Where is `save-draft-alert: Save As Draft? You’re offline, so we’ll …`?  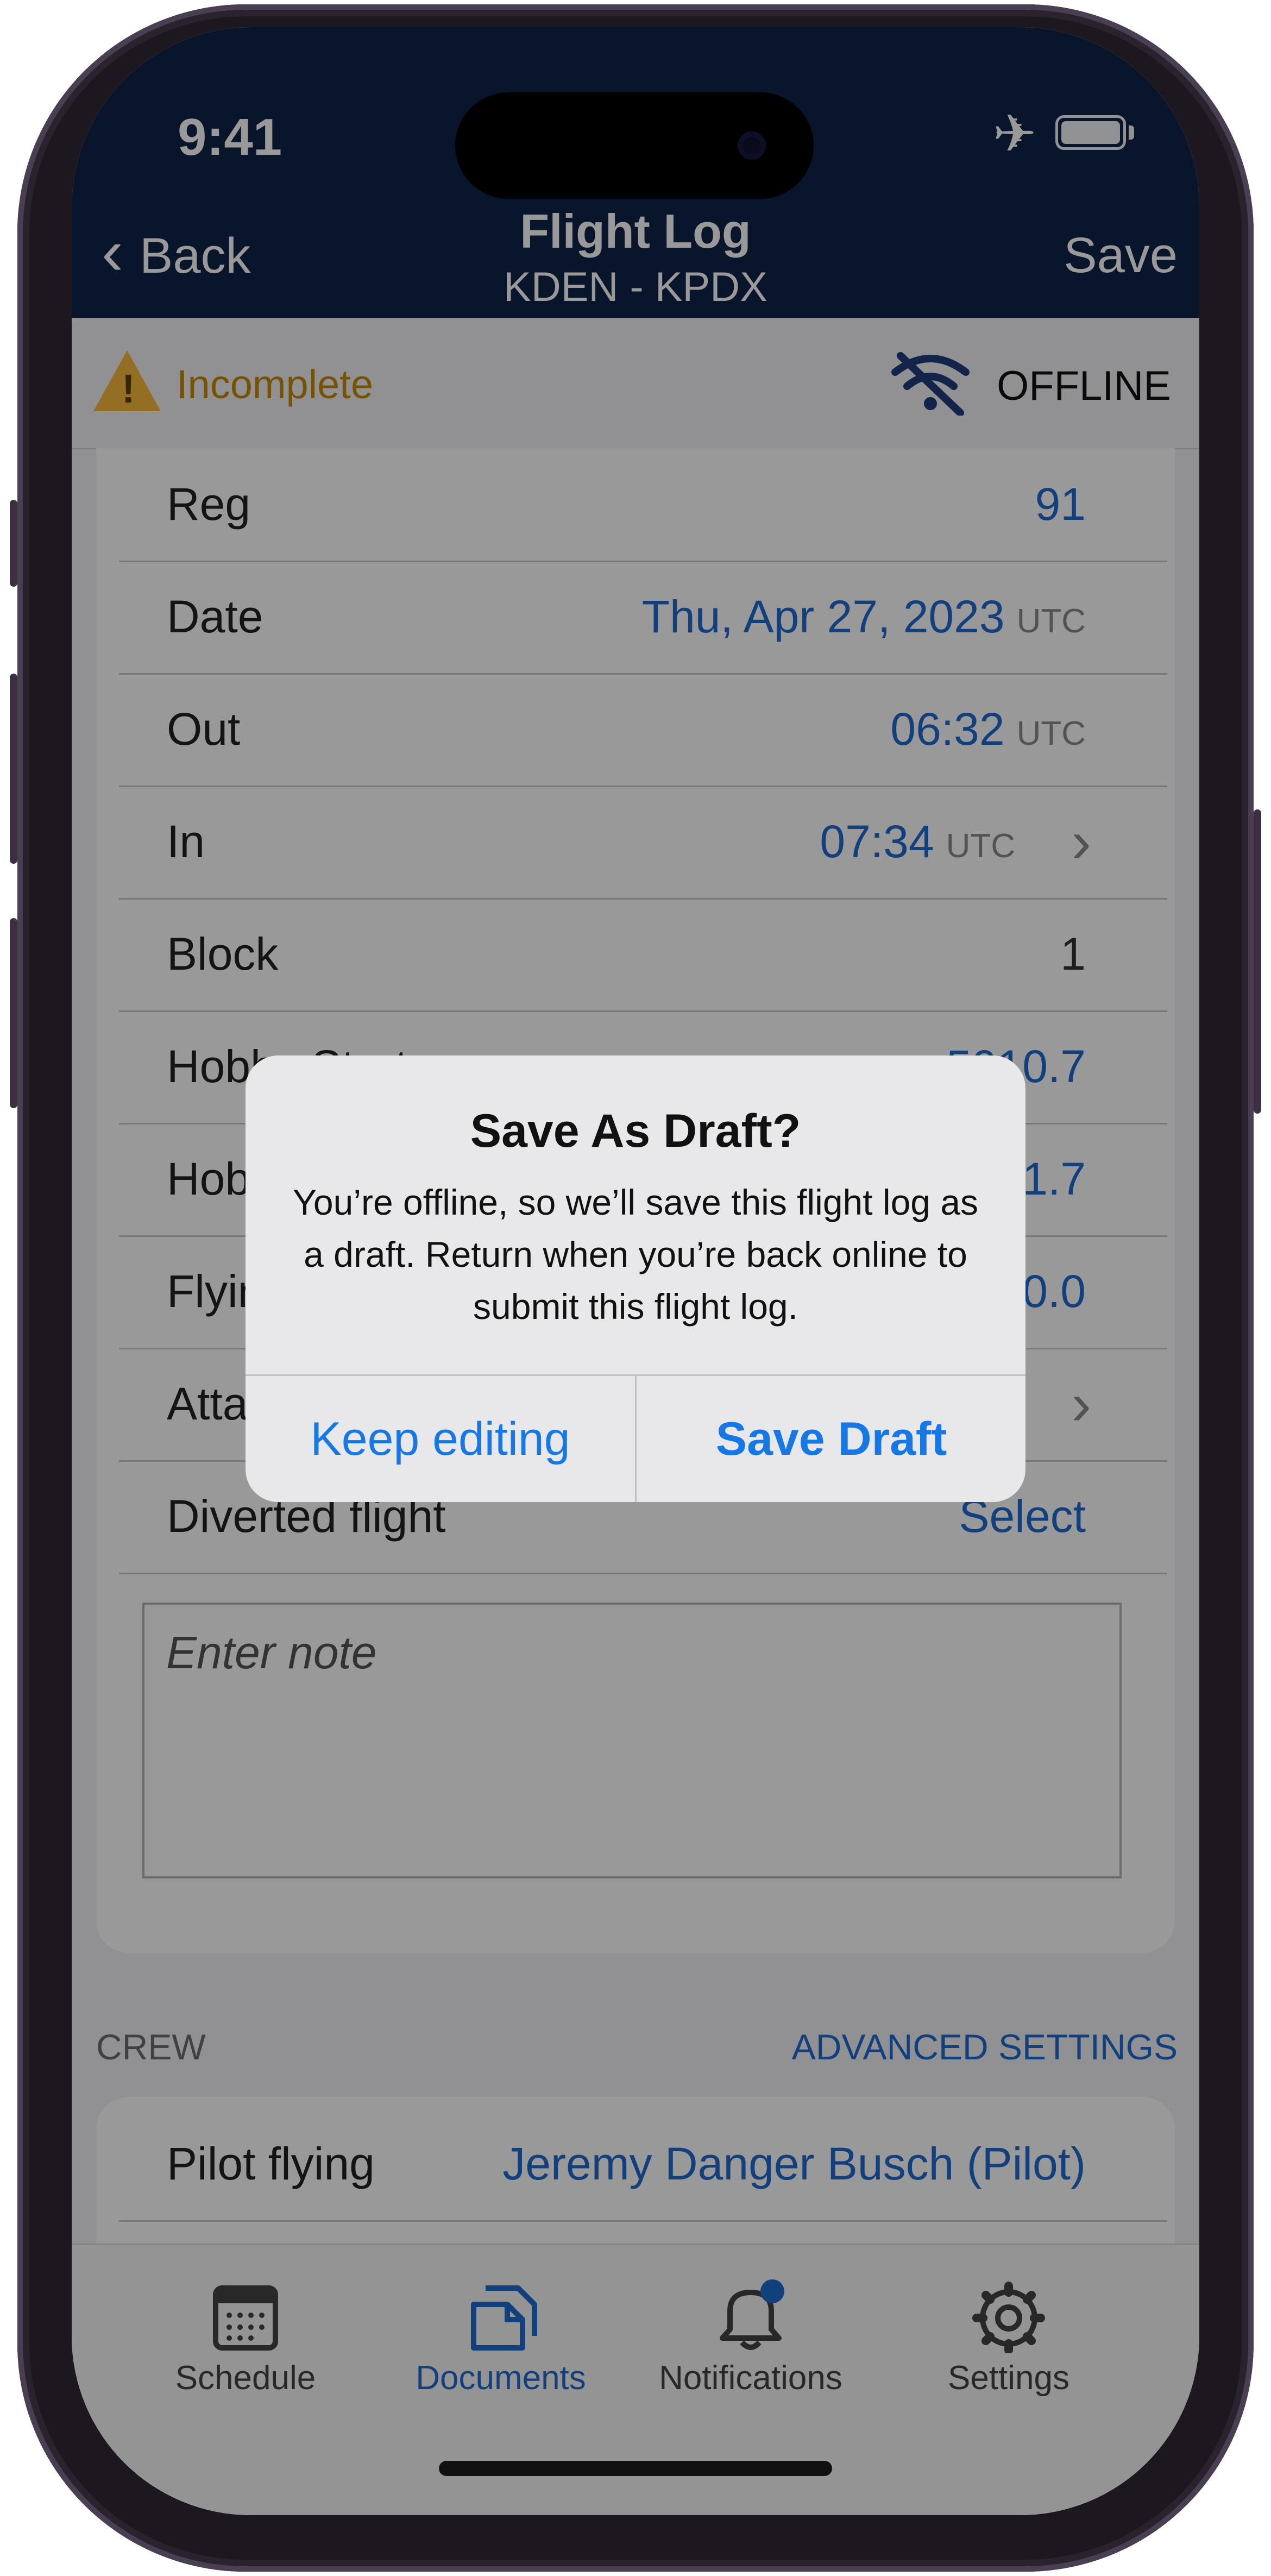
save-draft-alert: Save As Draft? You’re offline, so we’ll … is located at coordinates (635, 1278).